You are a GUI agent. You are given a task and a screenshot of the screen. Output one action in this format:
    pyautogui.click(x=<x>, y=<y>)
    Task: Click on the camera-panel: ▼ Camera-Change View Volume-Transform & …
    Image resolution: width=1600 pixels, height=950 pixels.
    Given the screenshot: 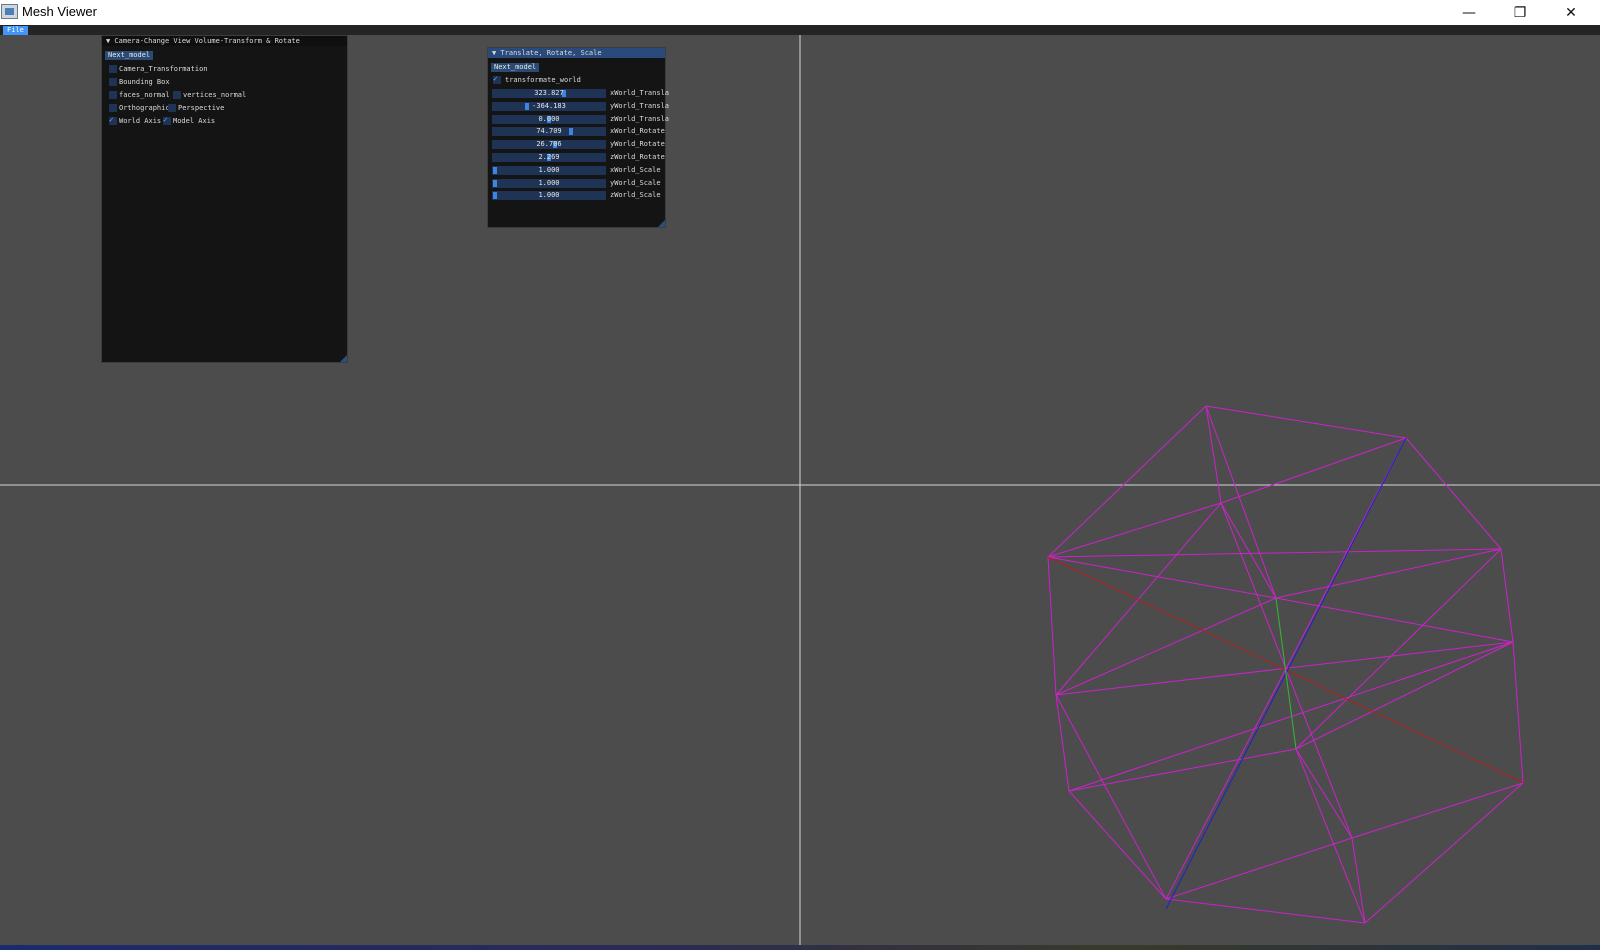 What is the action you would take?
    pyautogui.click(x=224, y=199)
    